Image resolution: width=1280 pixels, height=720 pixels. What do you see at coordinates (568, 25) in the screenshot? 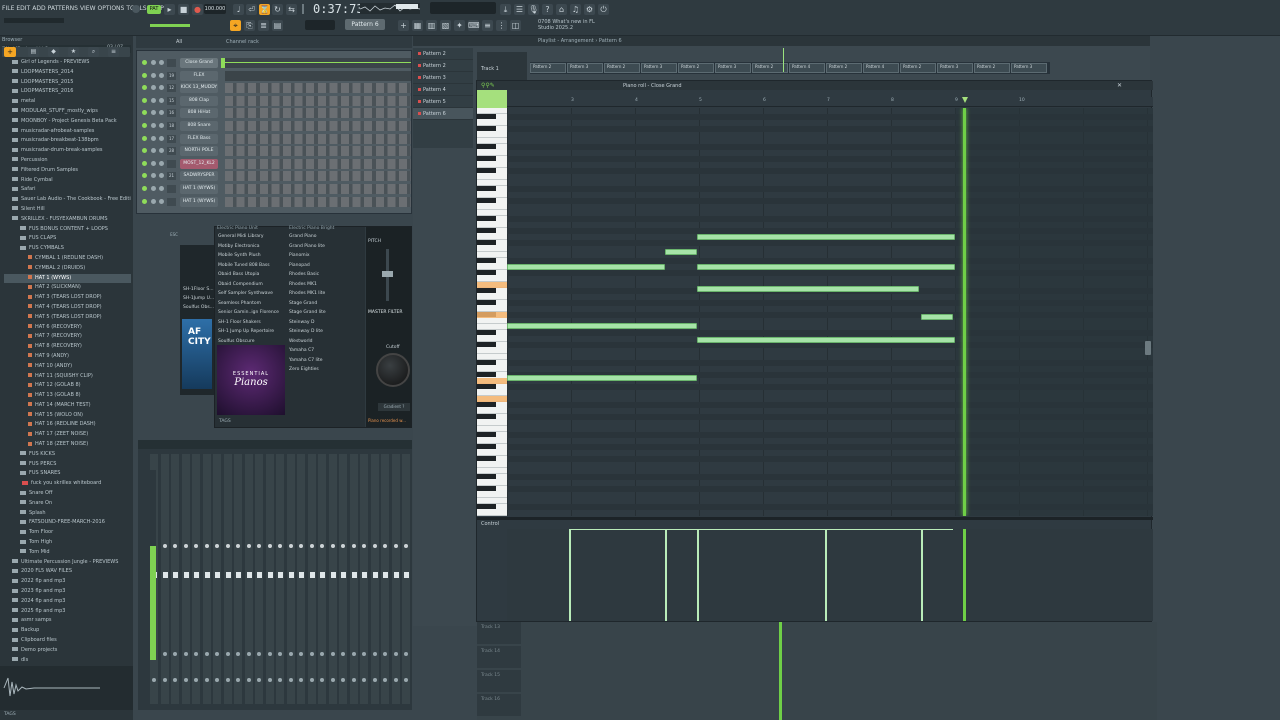
I see `news-hint: 0708 What's new in FL Studio 2025.2` at bounding box center [568, 25].